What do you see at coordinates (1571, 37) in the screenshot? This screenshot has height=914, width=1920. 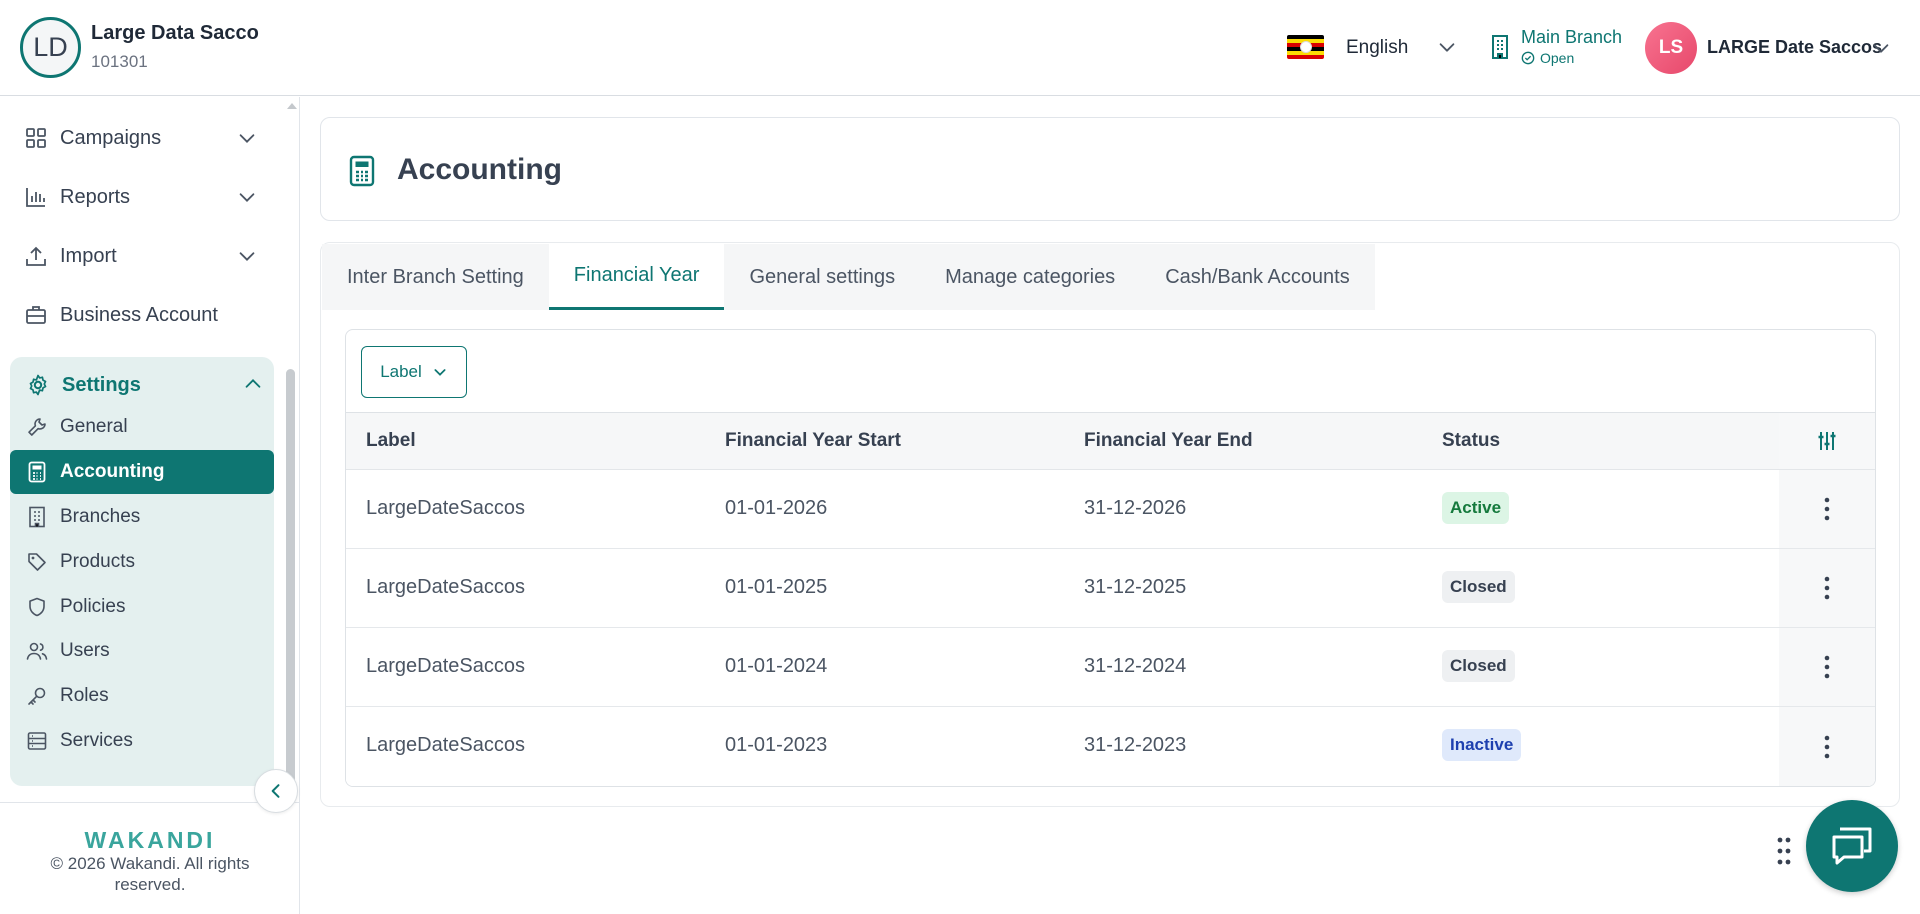 I see `branch-name: Main Branch` at bounding box center [1571, 37].